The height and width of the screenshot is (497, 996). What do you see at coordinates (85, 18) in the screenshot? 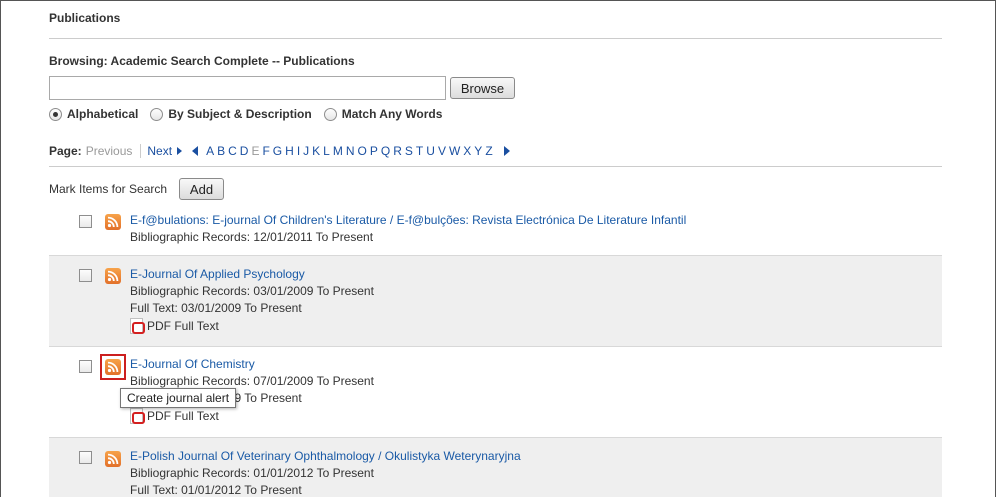
I see `page-title: Publications` at bounding box center [85, 18].